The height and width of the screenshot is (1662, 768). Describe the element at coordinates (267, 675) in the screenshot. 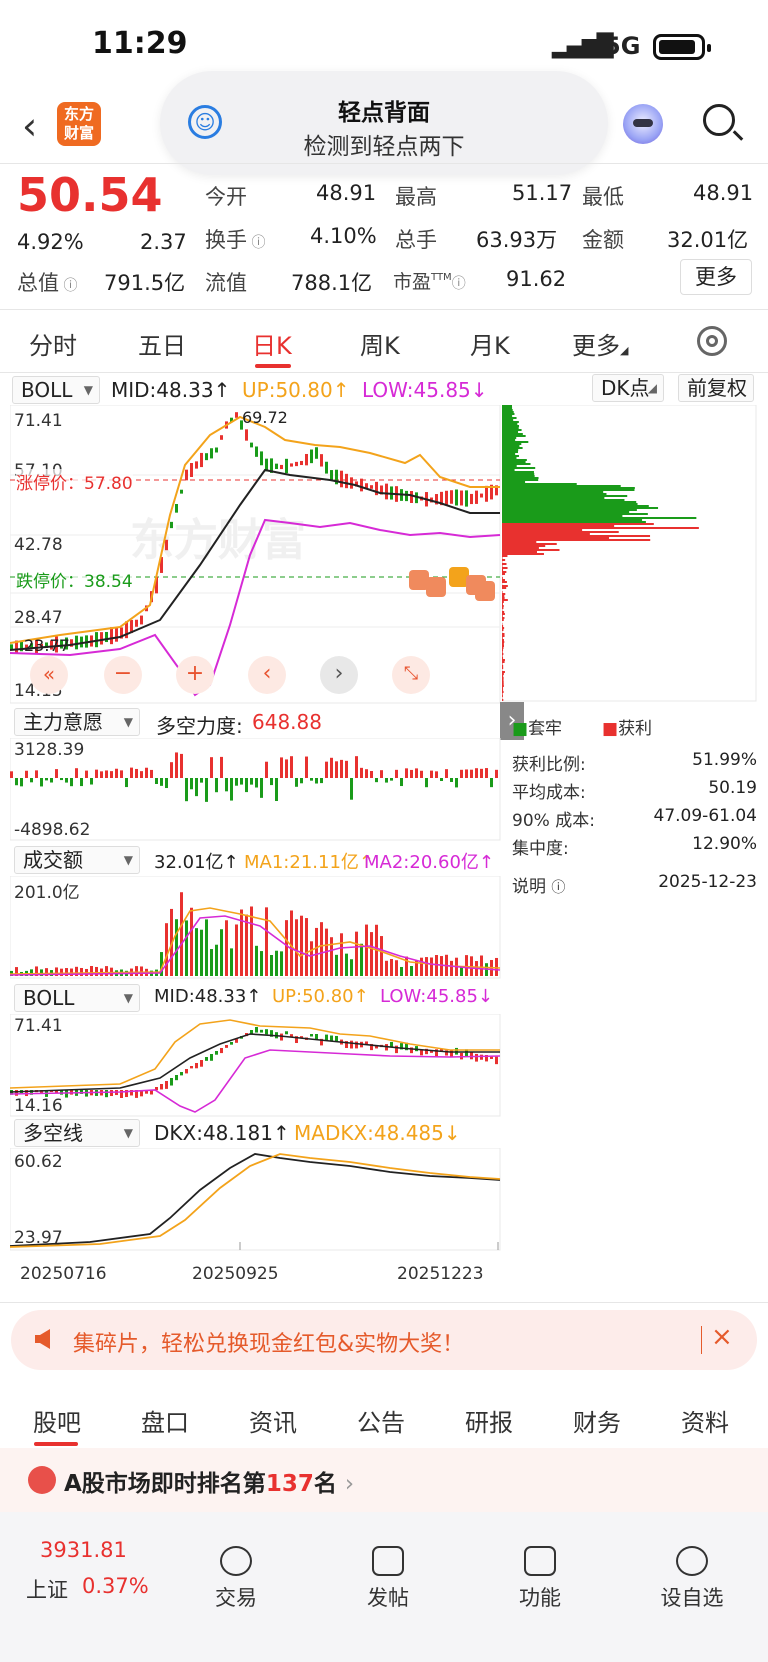

I see `prev-icon: ‹` at that location.